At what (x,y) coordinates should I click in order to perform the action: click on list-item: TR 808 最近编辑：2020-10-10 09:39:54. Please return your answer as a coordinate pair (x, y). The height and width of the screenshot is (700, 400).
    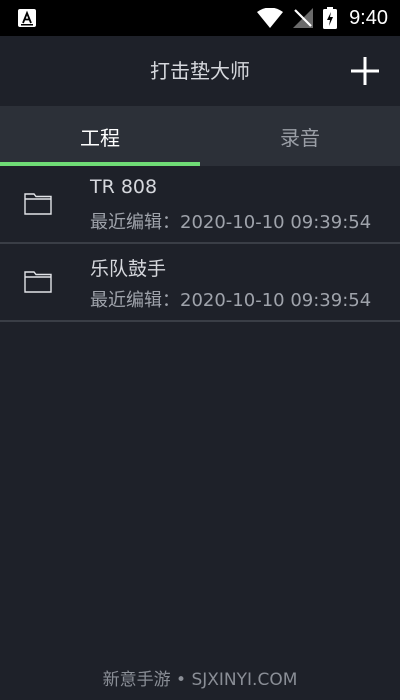
    Looking at the image, I should click on (200, 205).